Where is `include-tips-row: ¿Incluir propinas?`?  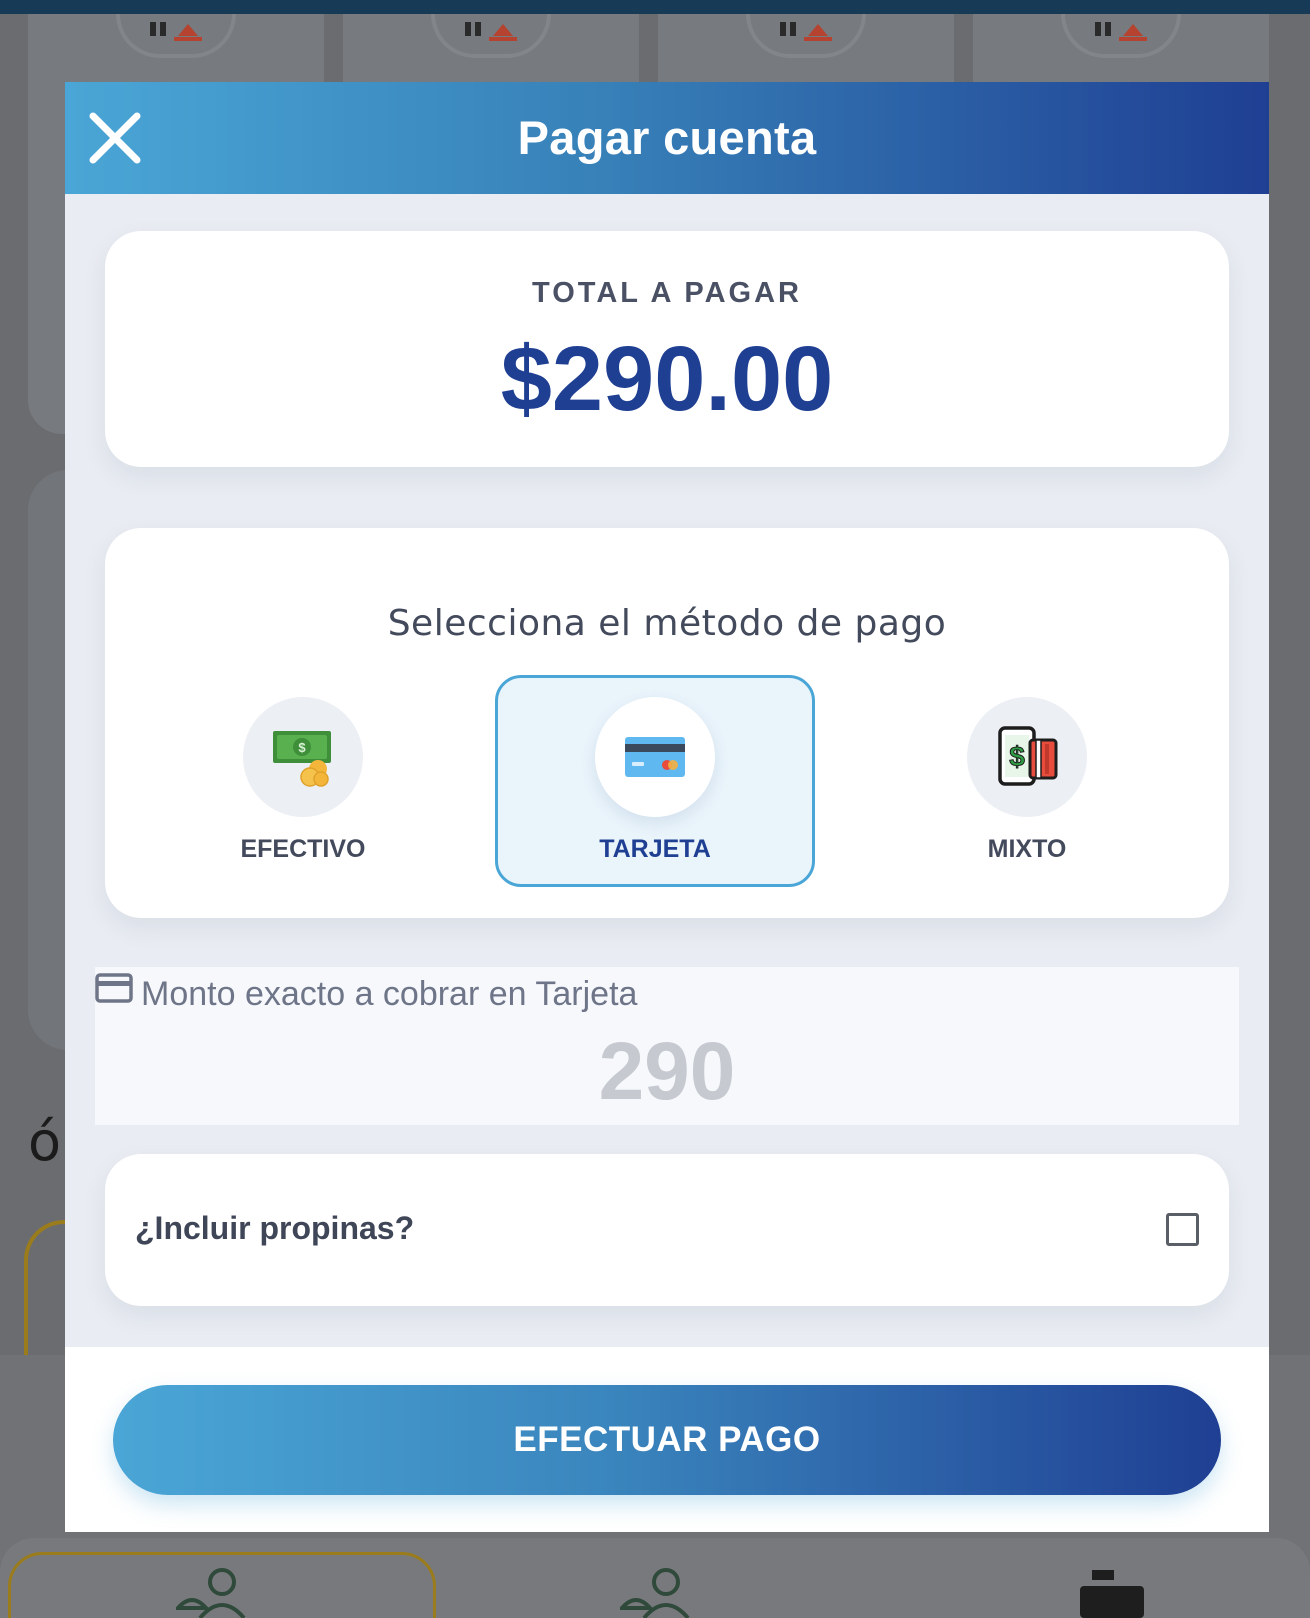
include-tips-row: ¿Incluir propinas? is located at coordinates (667, 1230).